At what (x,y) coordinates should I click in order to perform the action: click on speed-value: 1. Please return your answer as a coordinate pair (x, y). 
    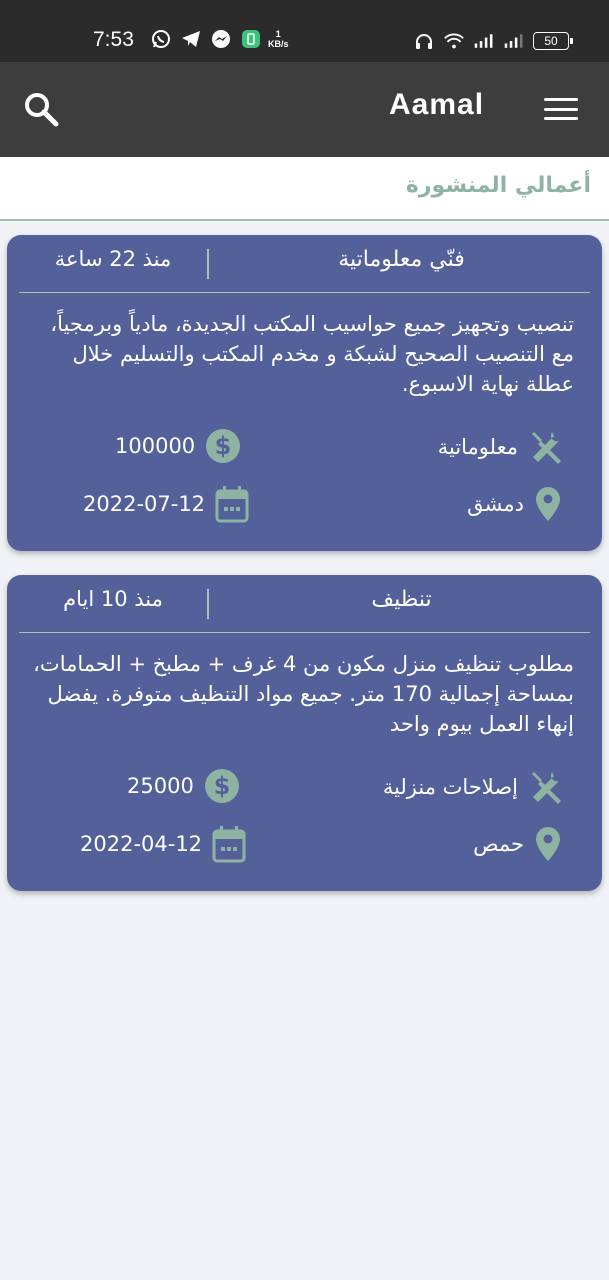
    Looking at the image, I should click on (278, 34).